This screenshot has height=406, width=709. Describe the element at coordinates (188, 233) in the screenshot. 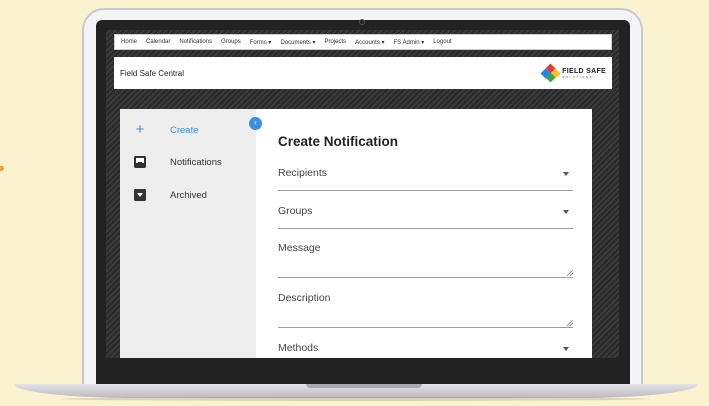

I see `sidebar: + Create Notifications Archived` at that location.